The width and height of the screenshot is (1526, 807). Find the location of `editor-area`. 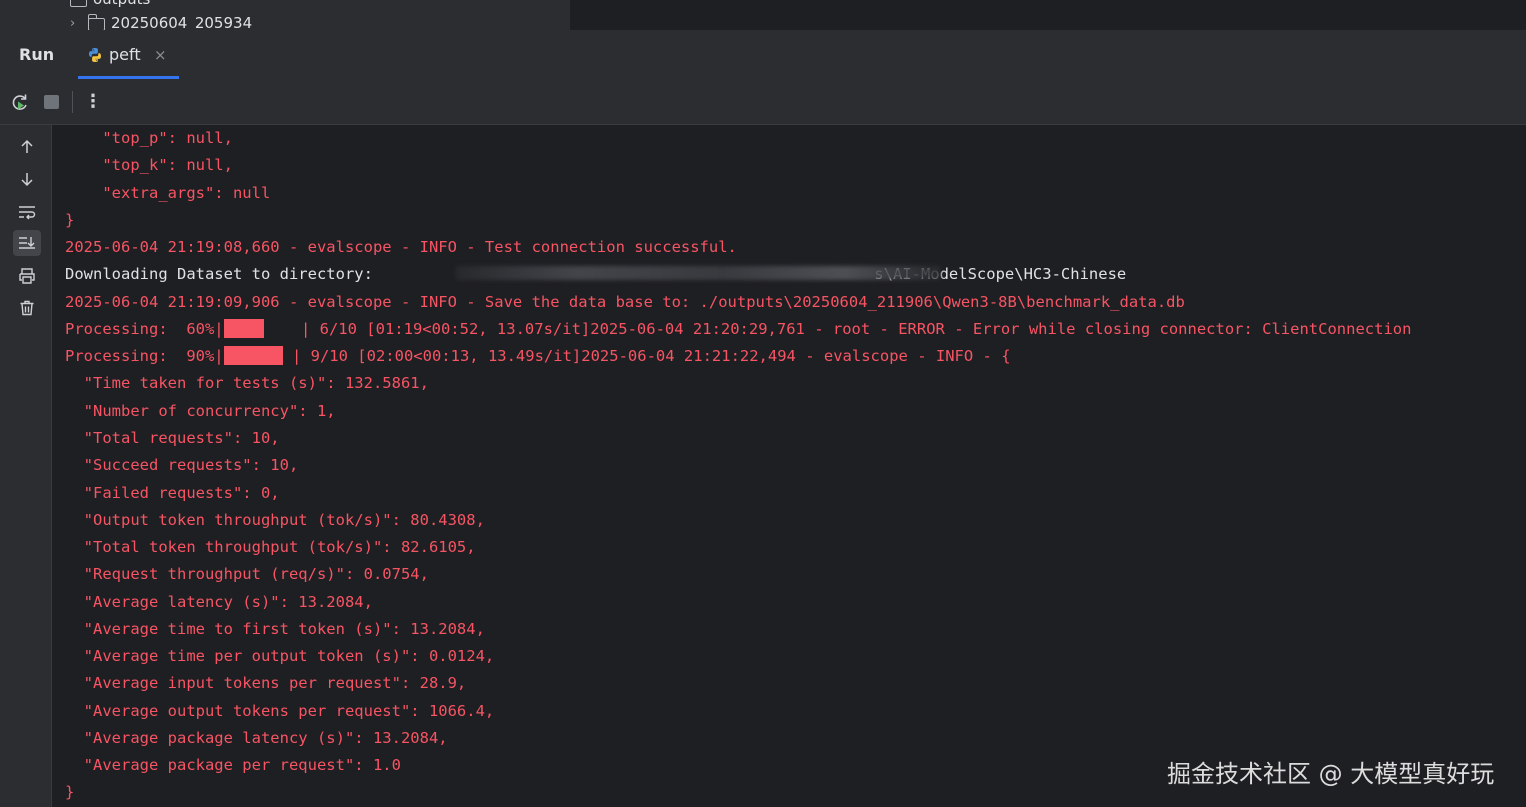

editor-area is located at coordinates (1048, 15).